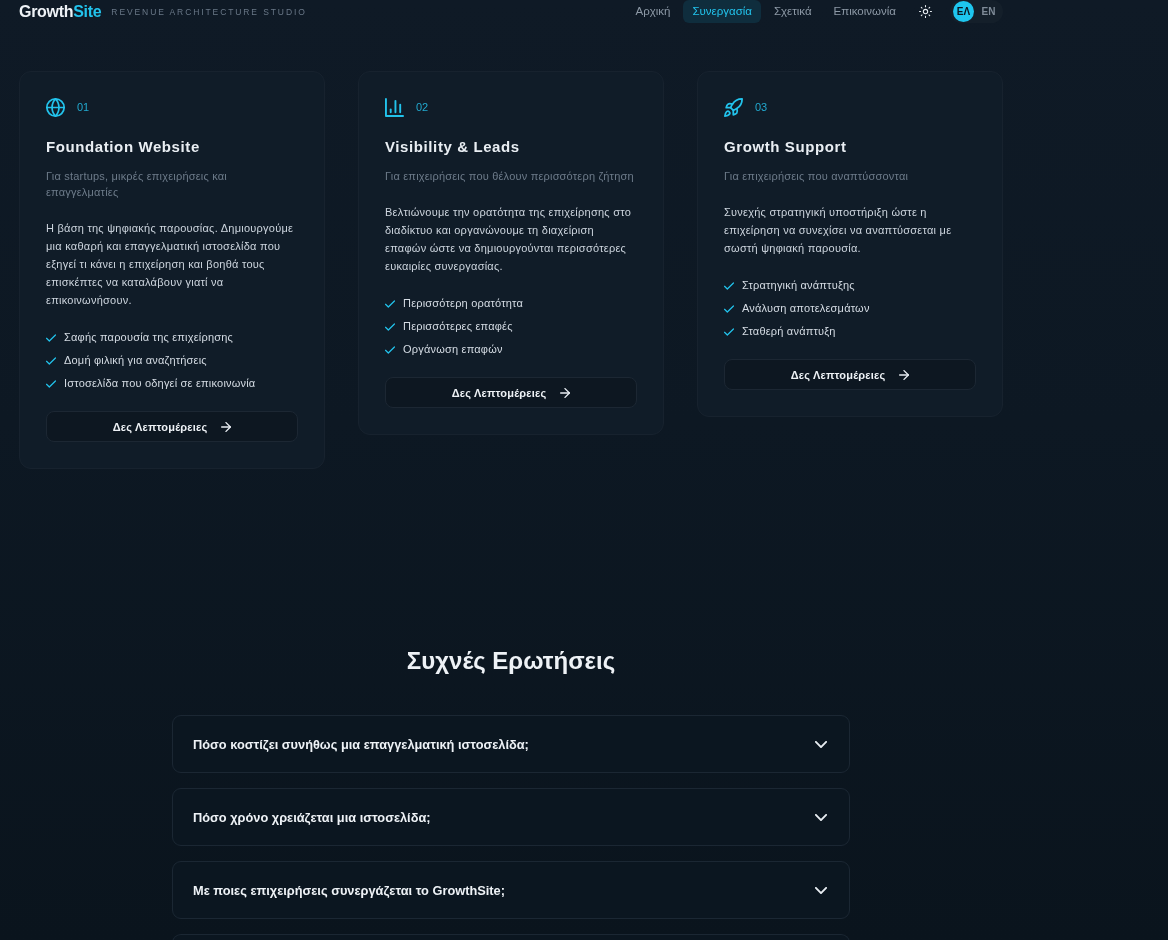 This screenshot has width=1168, height=940. Describe the element at coordinates (509, 239) in the screenshot. I see `card-description: Βελτιώνουμε την ορατότητα της επιχείρησης στο διαδίκτυο και οργανώνουμε τη διαχείριση επαφών ώστε να δημιουργούνται περισσότερες ευκαιρίες συνεργασίας.` at that location.